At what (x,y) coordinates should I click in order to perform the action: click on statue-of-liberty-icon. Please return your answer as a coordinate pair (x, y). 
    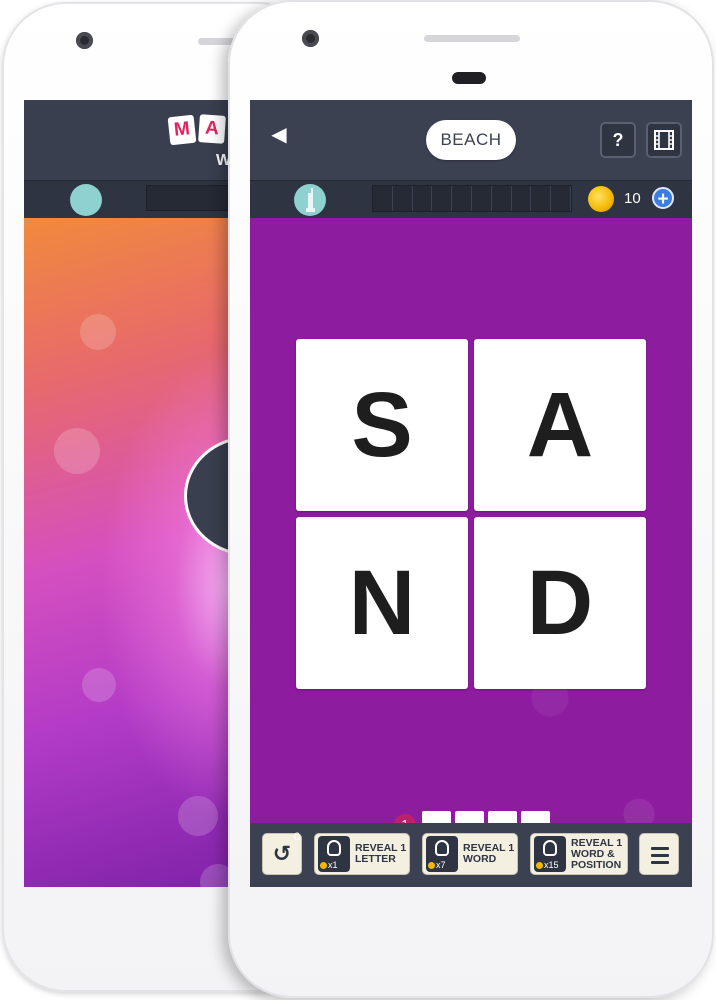
    Looking at the image, I should click on (310, 200).